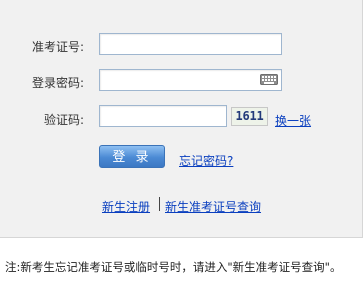 This screenshot has height=283, width=363. Describe the element at coordinates (163, 116) in the screenshot. I see `captcha-input` at that location.